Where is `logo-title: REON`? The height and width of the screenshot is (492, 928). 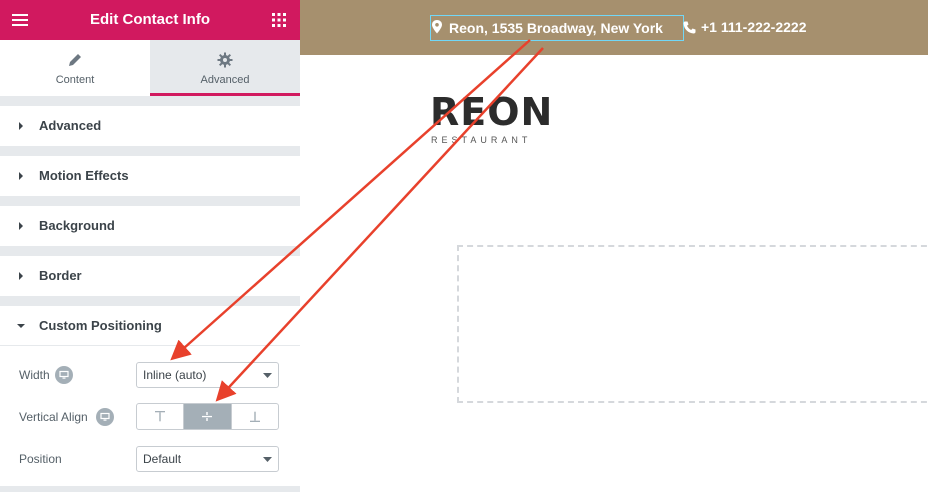 logo-title: REON is located at coordinates (492, 112).